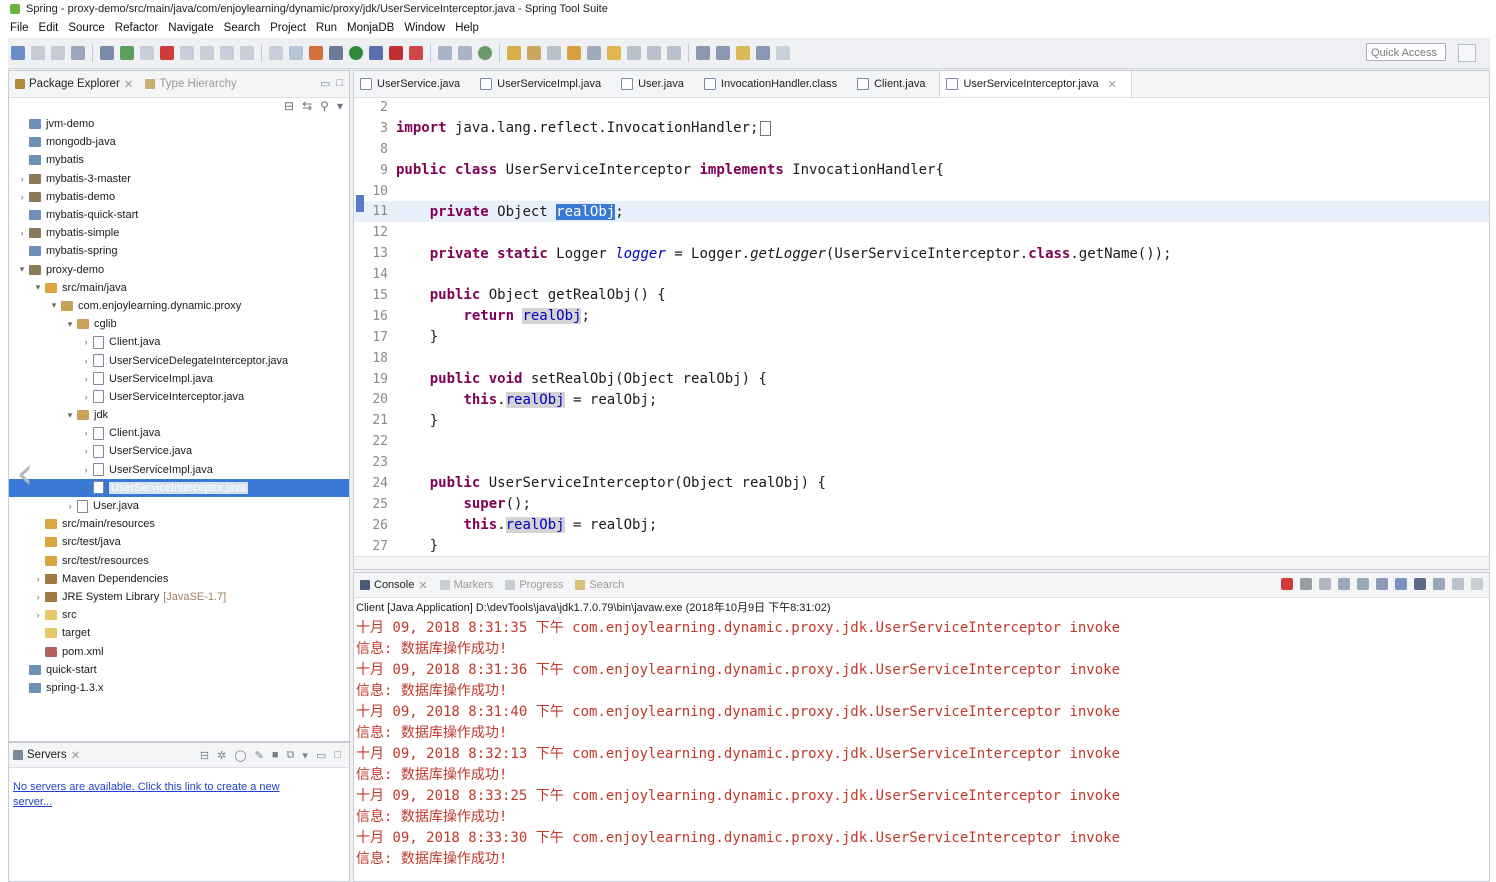 Image resolution: width=1496 pixels, height=882 pixels. What do you see at coordinates (179, 306) in the screenshot?
I see `tree-item: ▾ com.enjoylearning.dynamic.proxy` at bounding box center [179, 306].